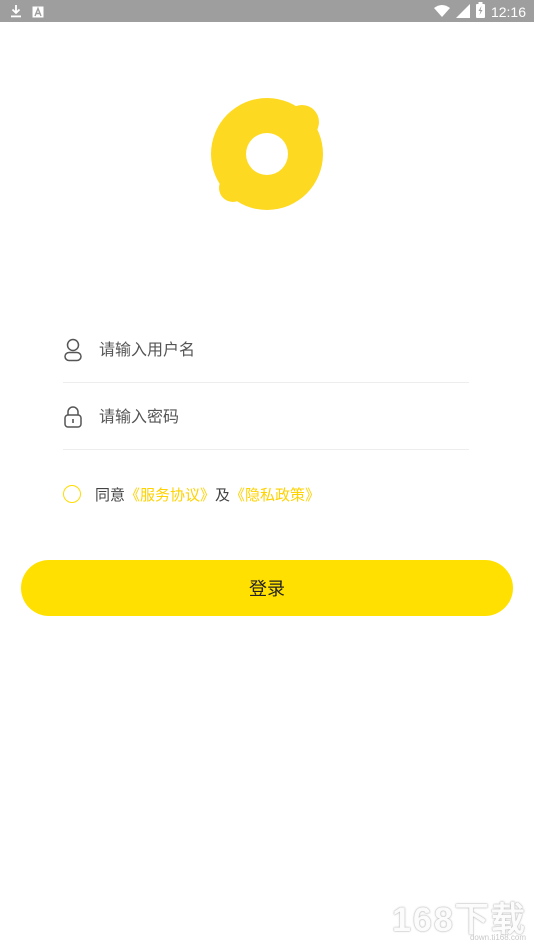 This screenshot has height=950, width=534. I want to click on login-button: 登录, so click(267, 588).